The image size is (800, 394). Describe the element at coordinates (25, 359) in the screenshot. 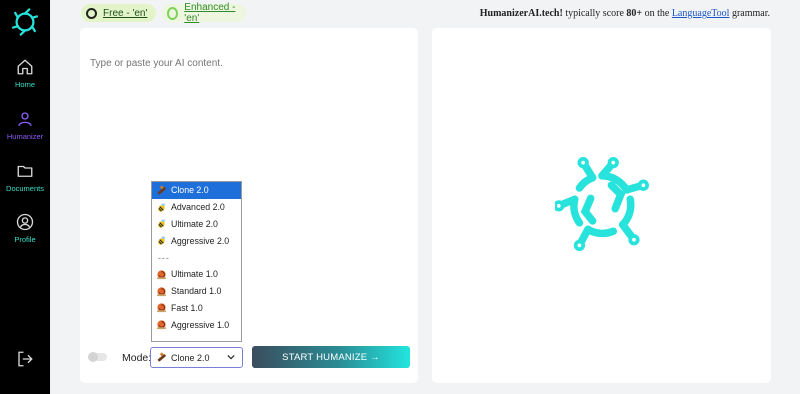

I see `logout-icon` at that location.